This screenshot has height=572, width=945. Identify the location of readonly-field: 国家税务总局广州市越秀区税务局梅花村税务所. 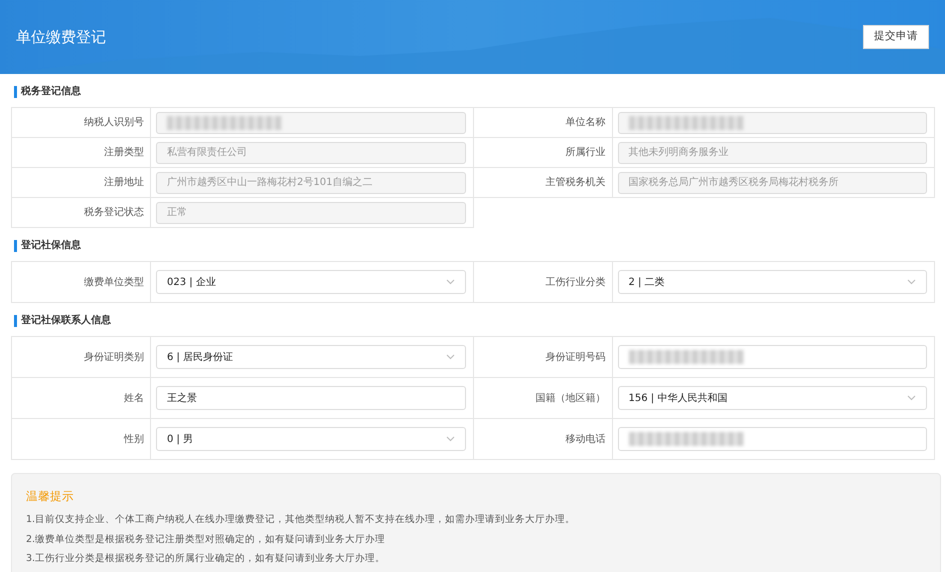
(772, 183).